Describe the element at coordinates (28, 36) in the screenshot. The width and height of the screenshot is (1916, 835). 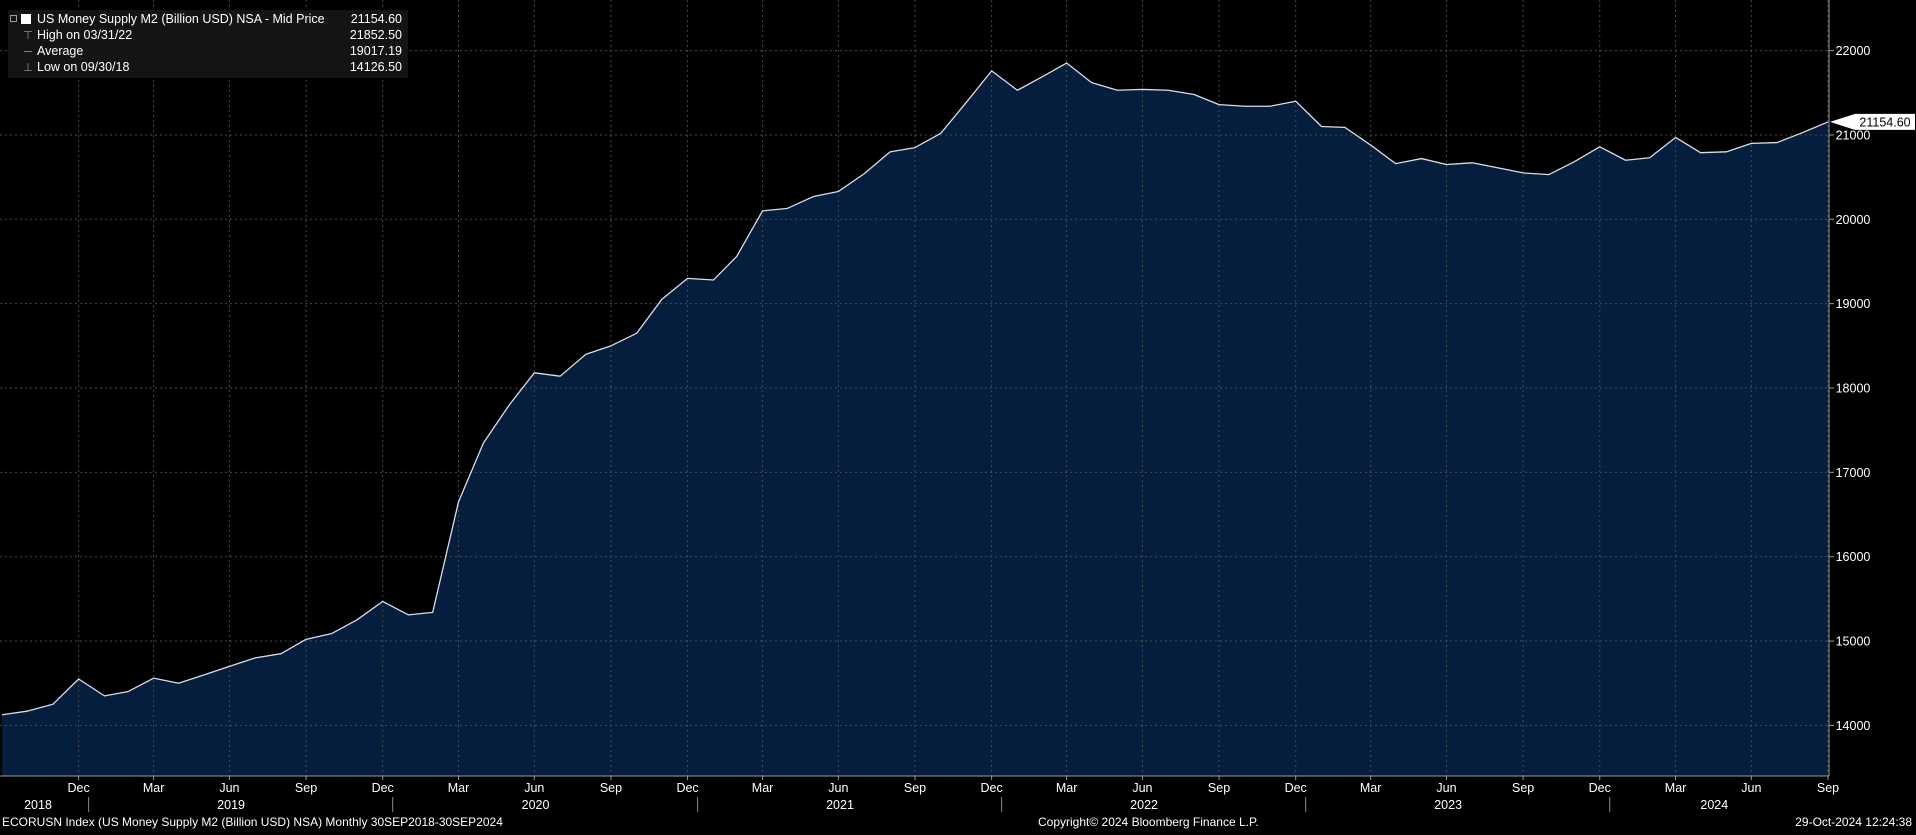
I see `high-marker-icon: ⊤` at that location.